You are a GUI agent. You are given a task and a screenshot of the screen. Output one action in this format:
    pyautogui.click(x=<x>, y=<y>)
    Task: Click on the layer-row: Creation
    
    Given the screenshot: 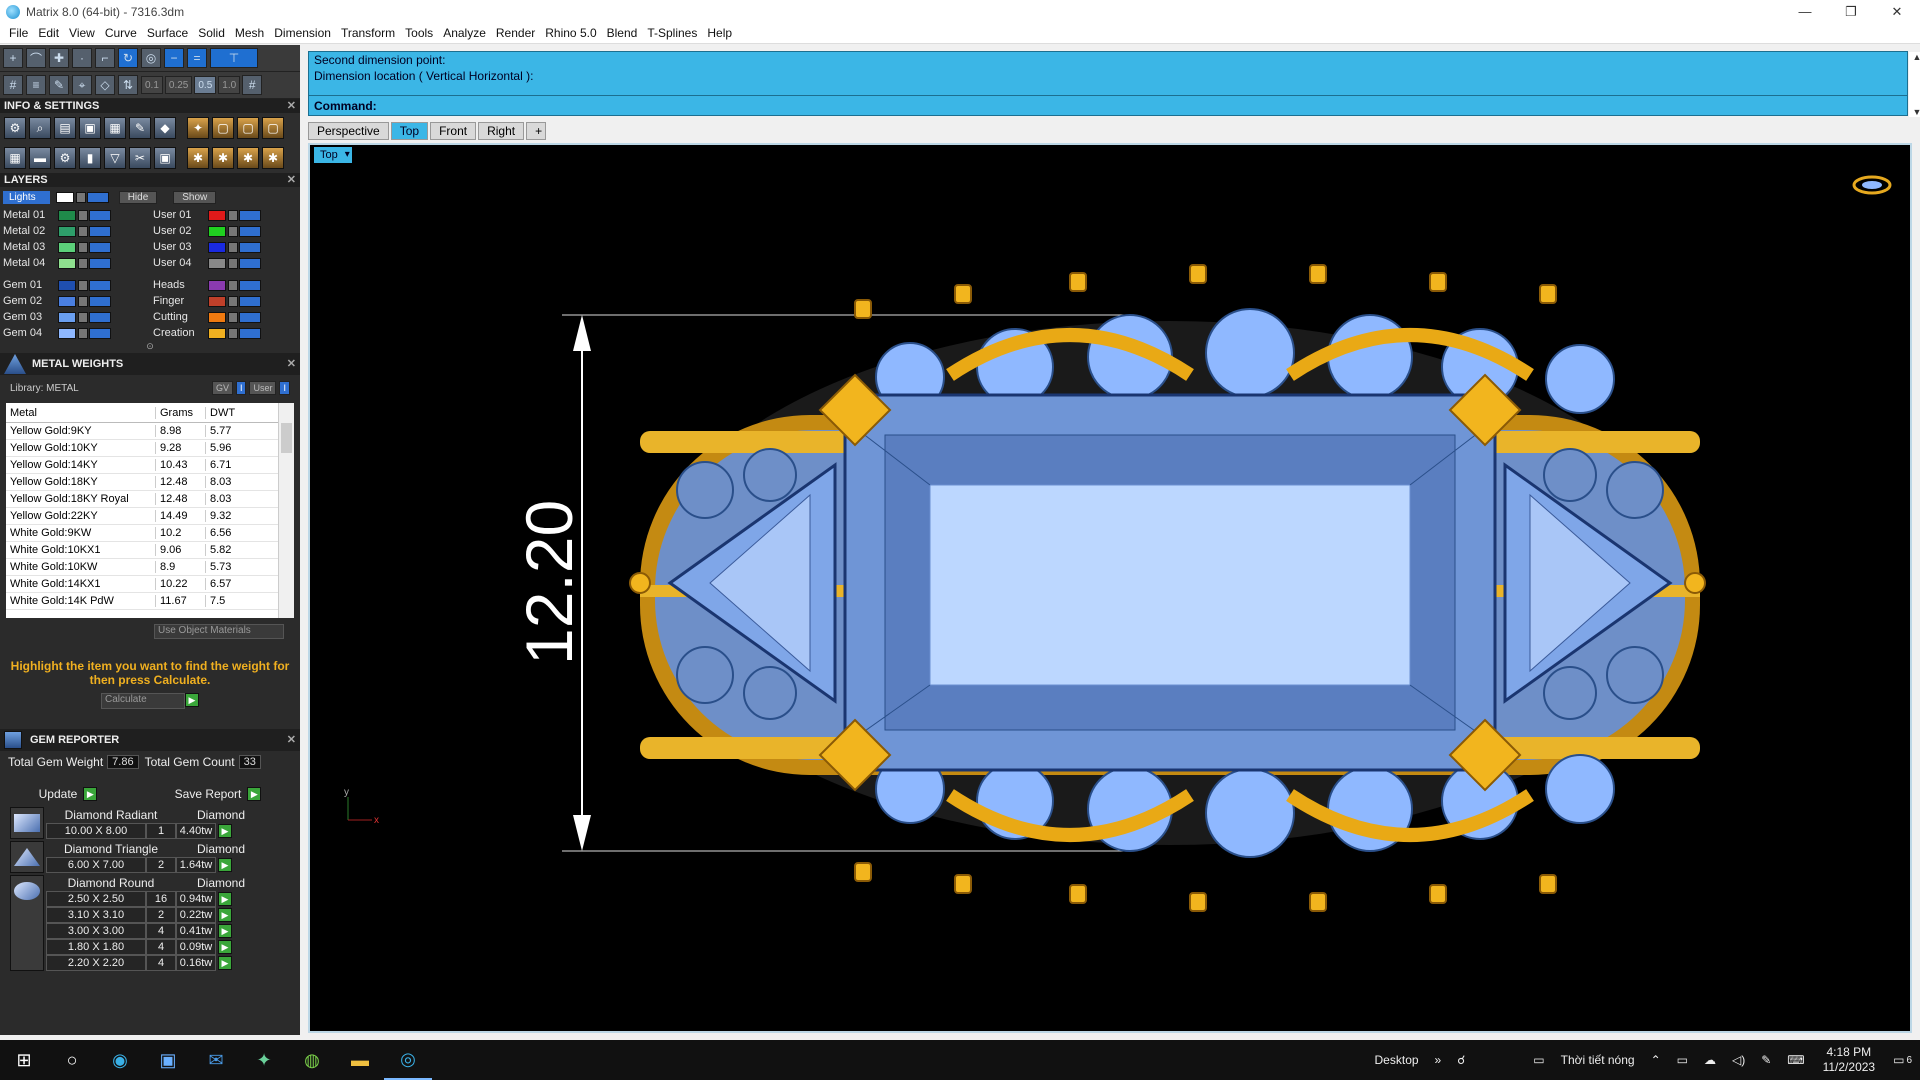 What is the action you would take?
    pyautogui.click(x=228, y=333)
    